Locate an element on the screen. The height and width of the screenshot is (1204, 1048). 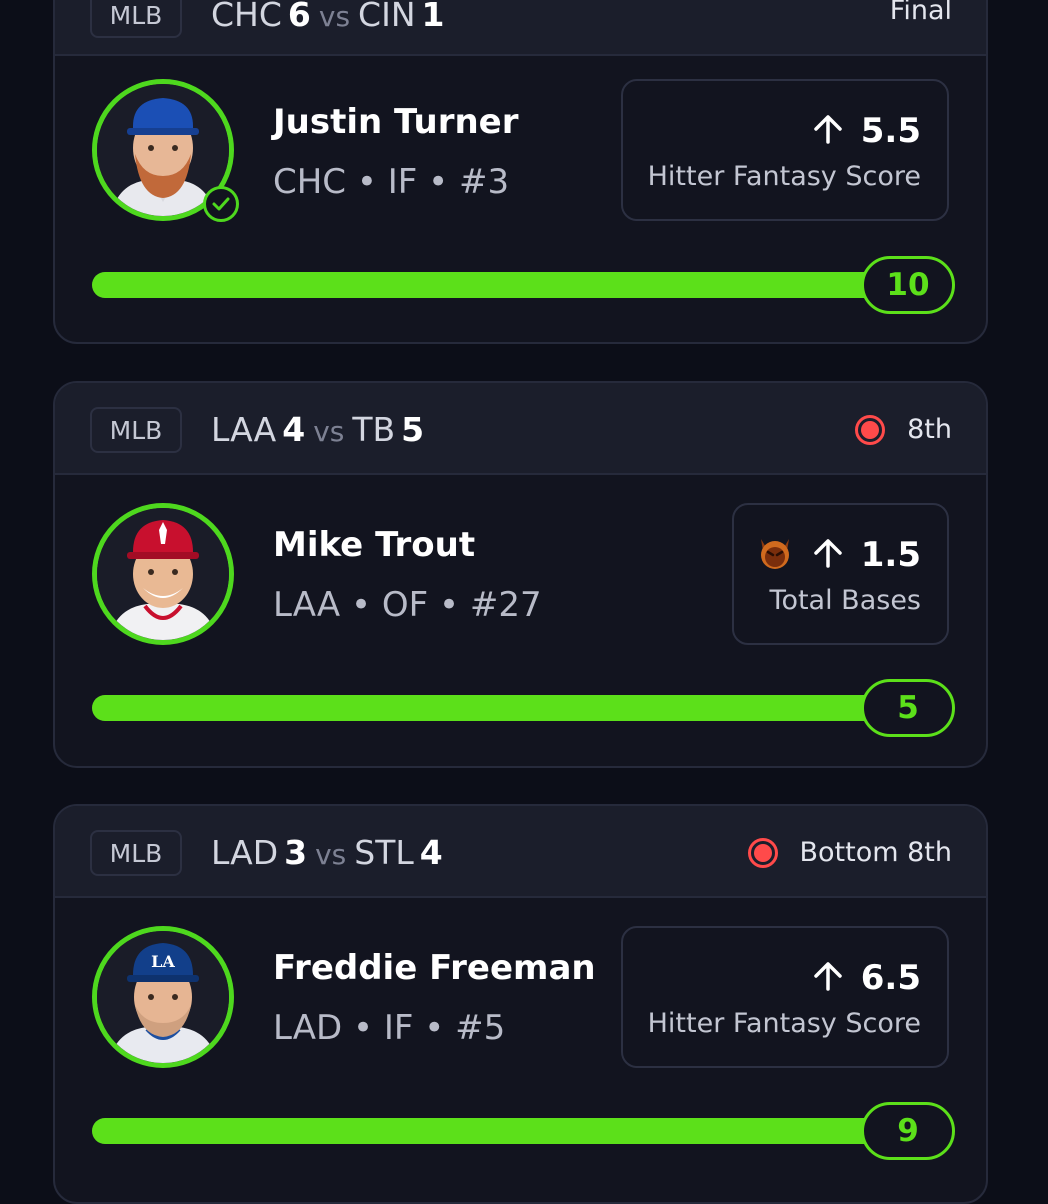
game-status: Bottom 8th is located at coordinates (850, 853).